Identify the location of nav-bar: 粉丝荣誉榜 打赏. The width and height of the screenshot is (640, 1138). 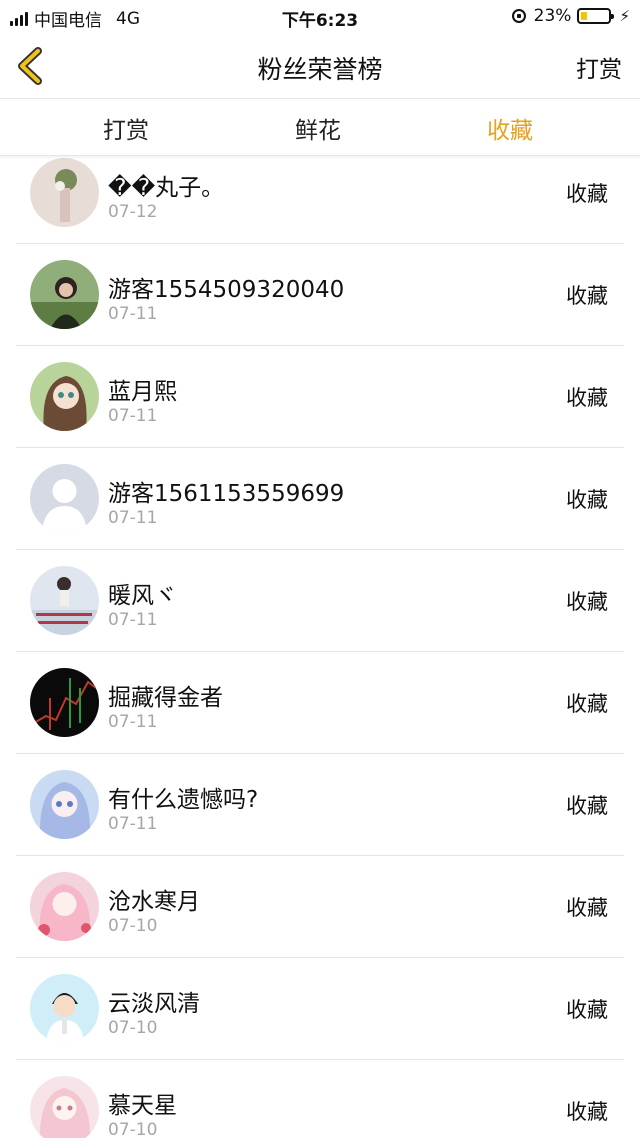
(320, 66).